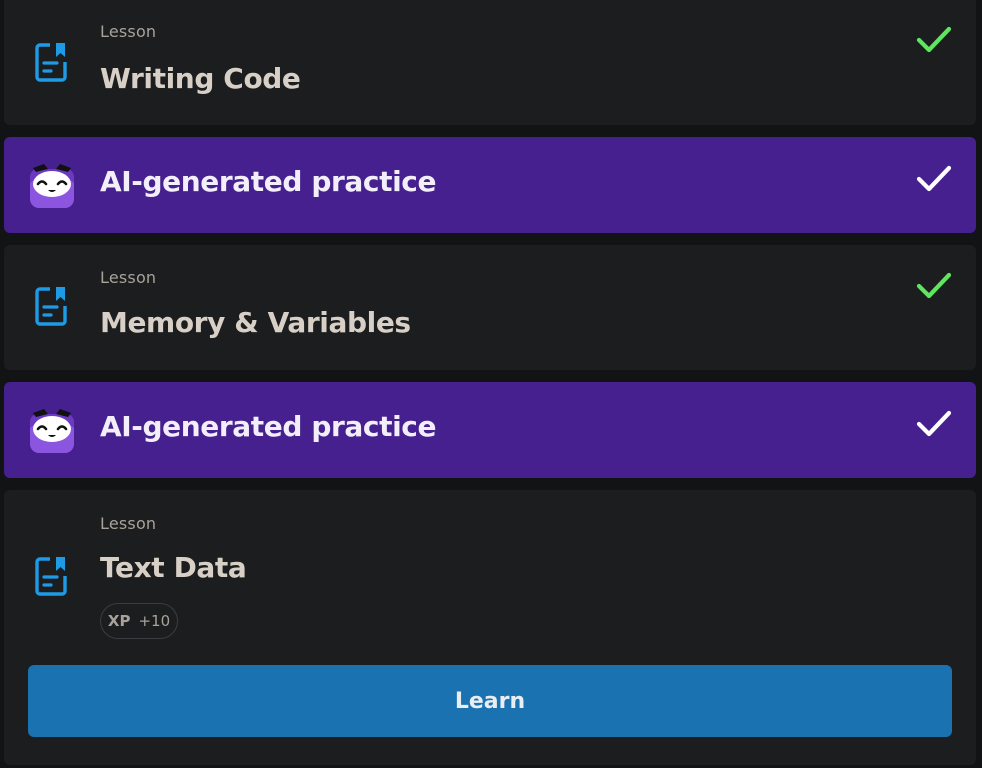  Describe the element at coordinates (154, 621) in the screenshot. I see `xp-value: +10` at that location.